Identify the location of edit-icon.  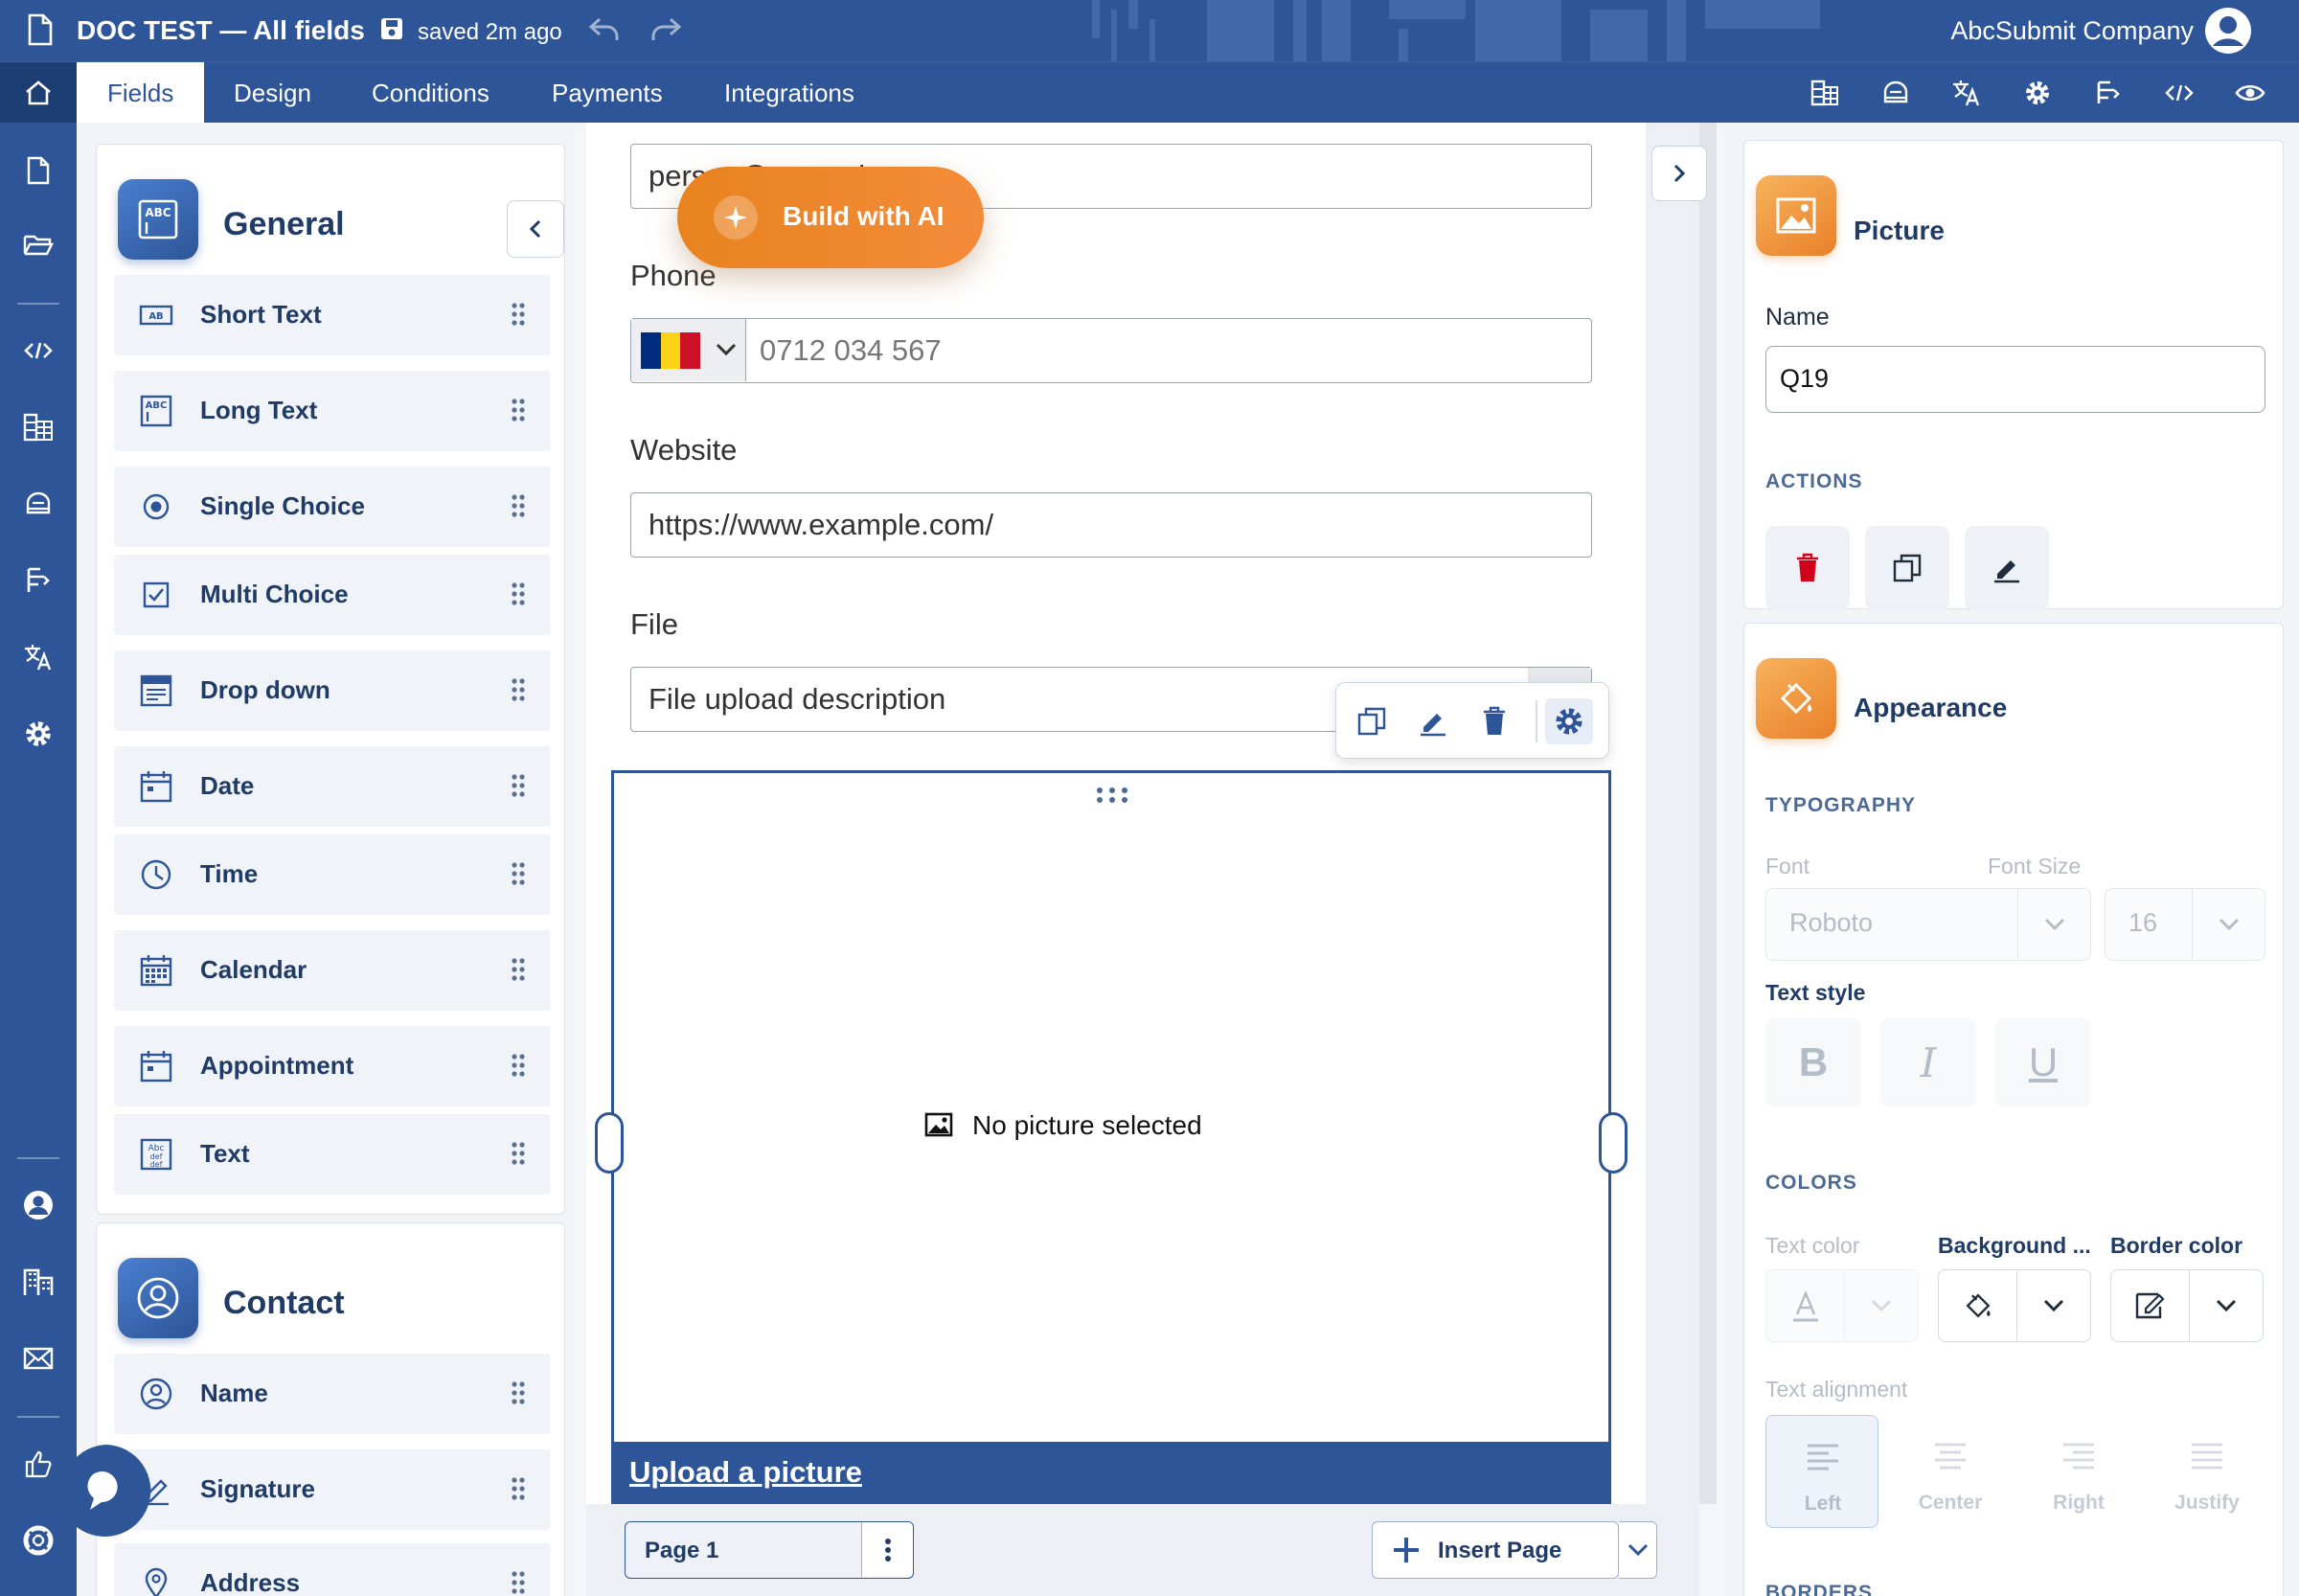
(1433, 721).